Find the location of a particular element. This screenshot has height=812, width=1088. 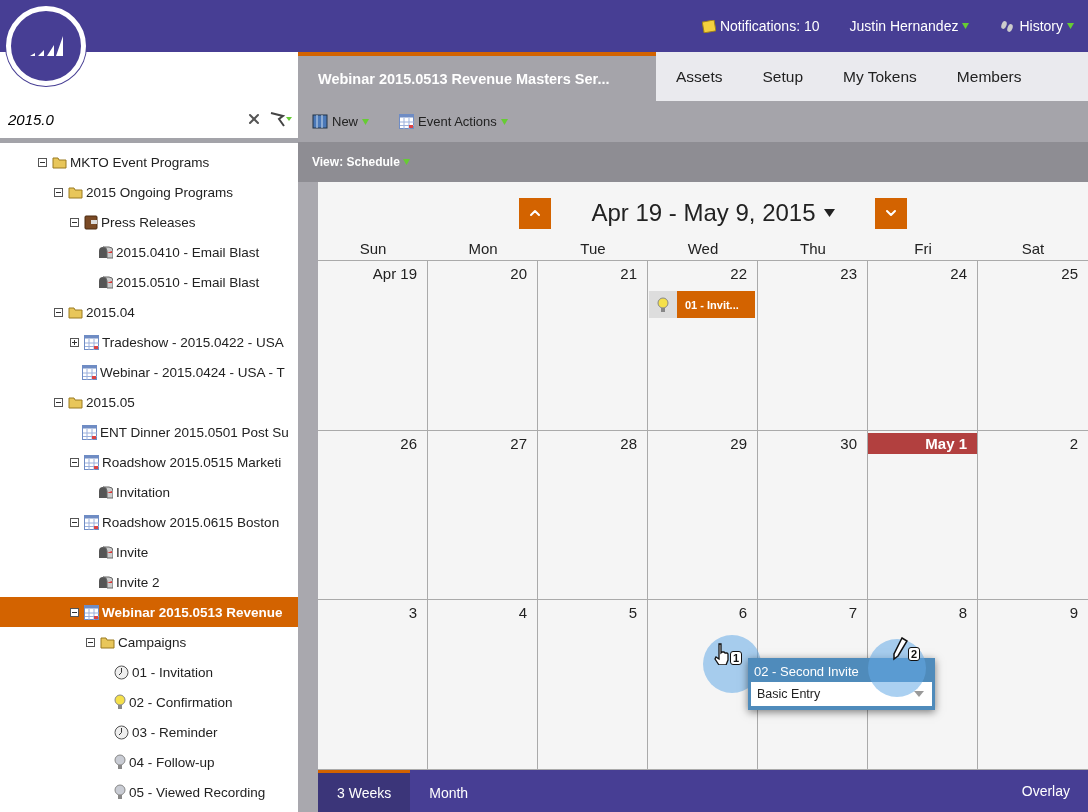

tree-item: Invitation is located at coordinates (149, 492).